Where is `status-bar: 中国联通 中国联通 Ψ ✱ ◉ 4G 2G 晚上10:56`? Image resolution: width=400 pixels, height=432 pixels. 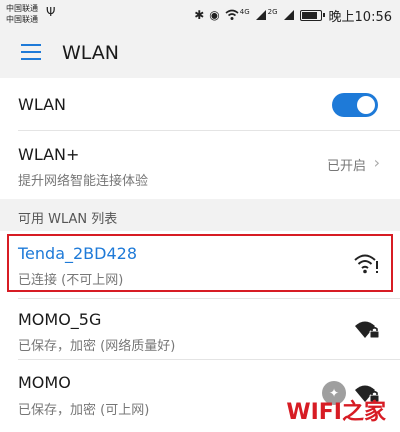 status-bar: 中国联通 中国联通 Ψ ✱ ◉ 4G 2G 晚上10:56 is located at coordinates (200, 15).